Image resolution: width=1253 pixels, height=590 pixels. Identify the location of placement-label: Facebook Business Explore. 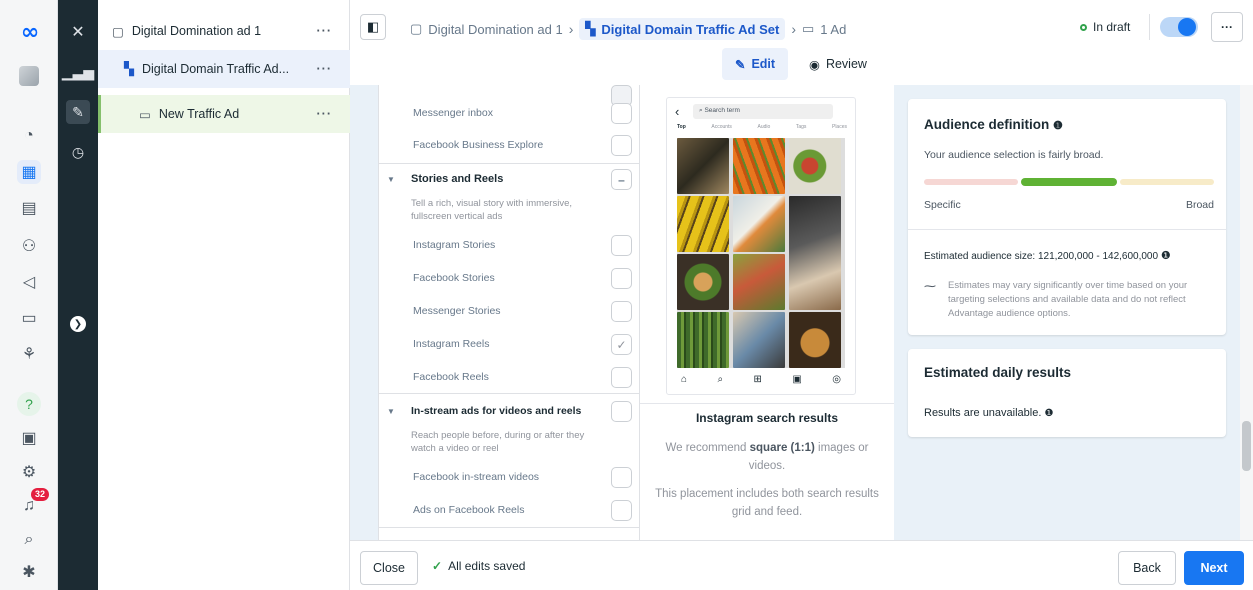
(478, 145).